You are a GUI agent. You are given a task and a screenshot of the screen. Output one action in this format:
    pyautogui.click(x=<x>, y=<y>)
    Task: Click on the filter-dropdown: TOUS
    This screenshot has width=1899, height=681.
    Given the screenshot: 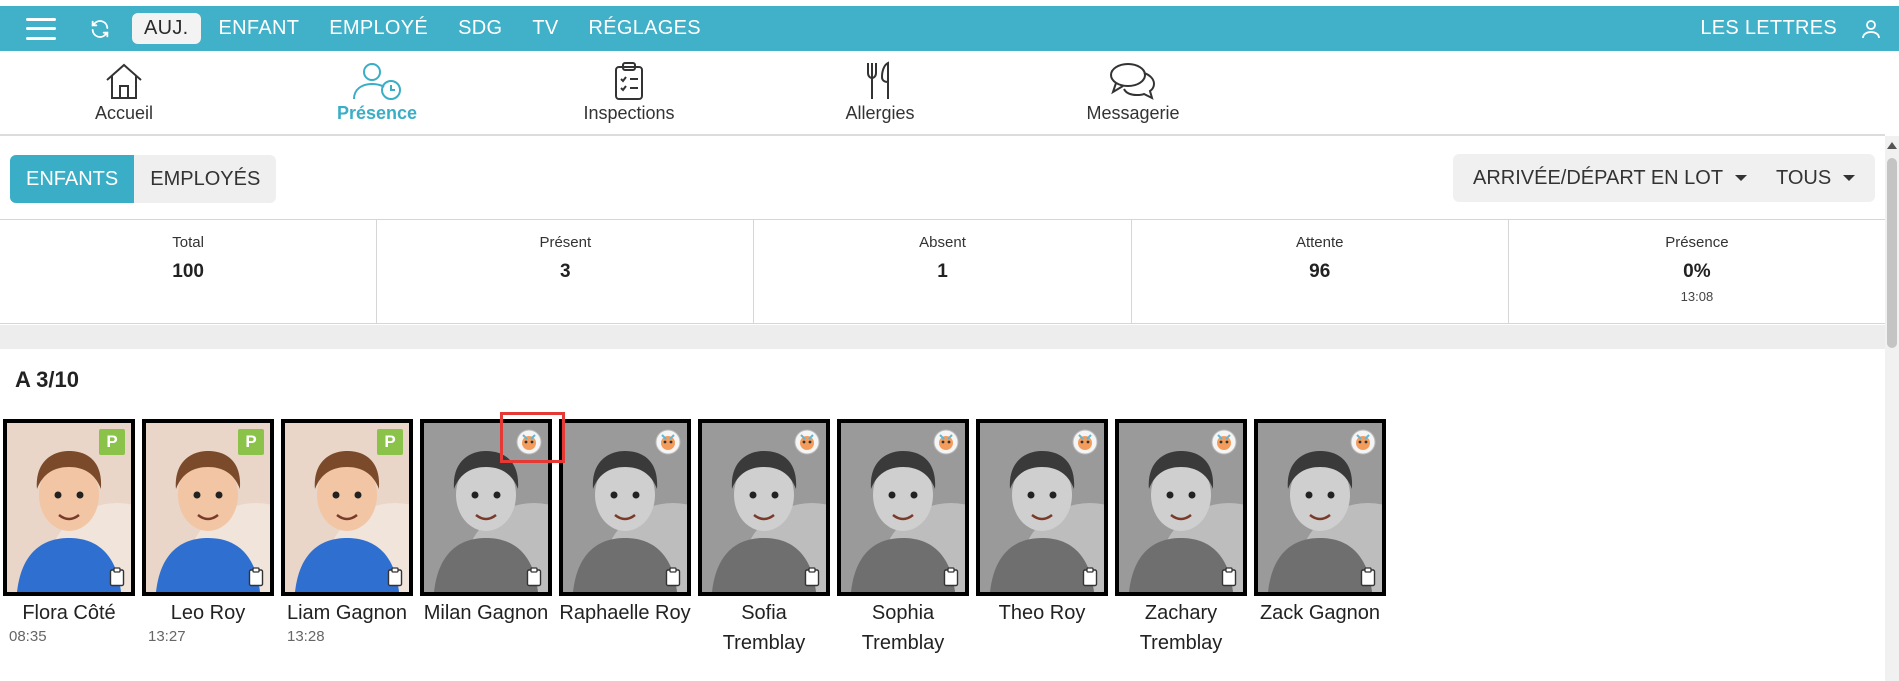 What is the action you would take?
    pyautogui.click(x=1816, y=178)
    